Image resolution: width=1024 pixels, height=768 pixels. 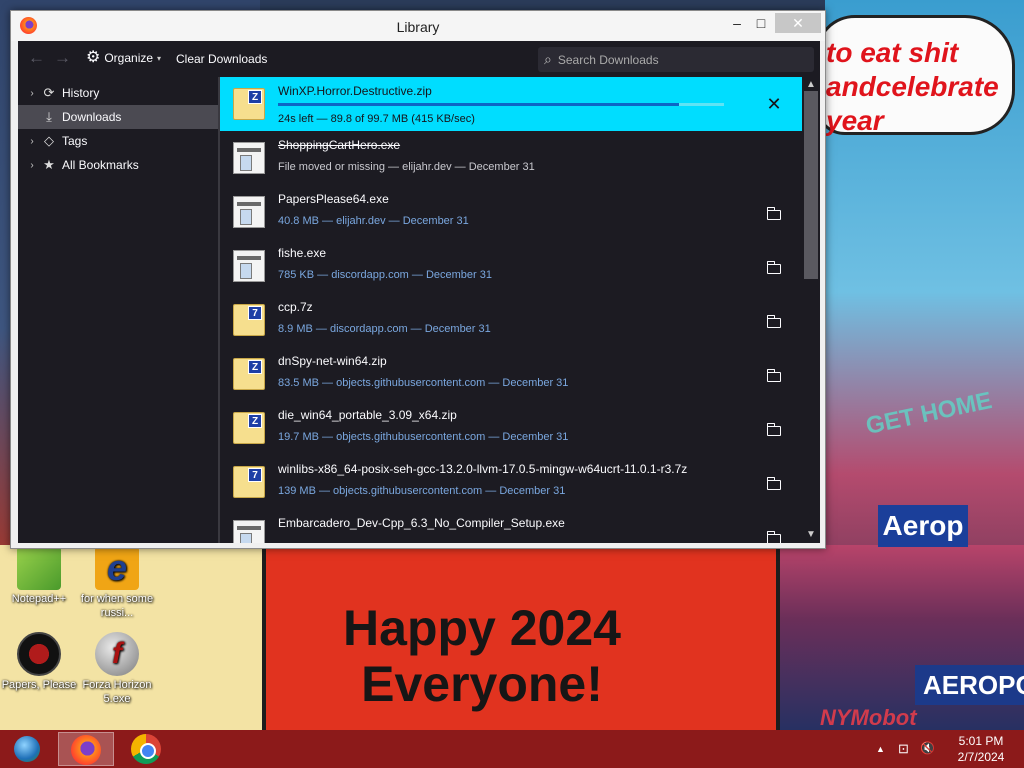 I want to click on organize-button: ⚙ Organize ▾, so click(x=123, y=58).